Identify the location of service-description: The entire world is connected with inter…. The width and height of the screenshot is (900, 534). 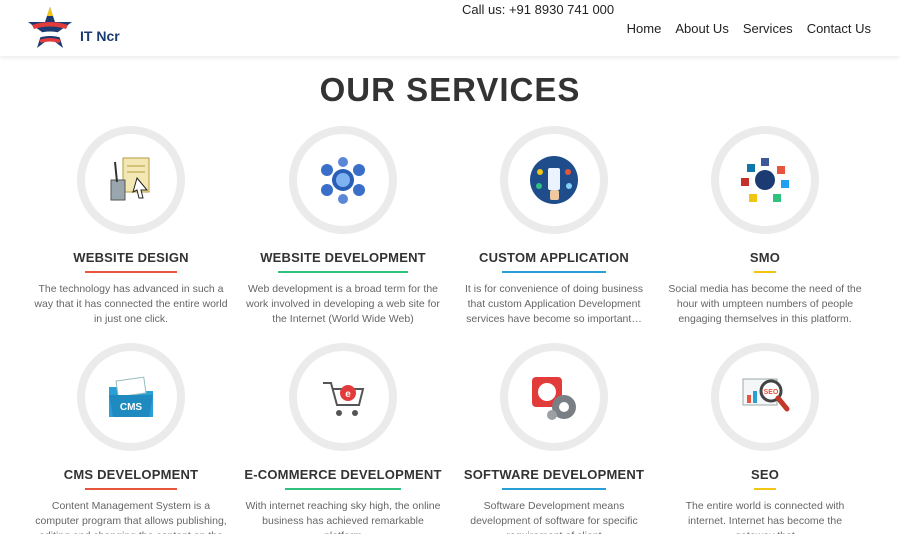
(765, 517).